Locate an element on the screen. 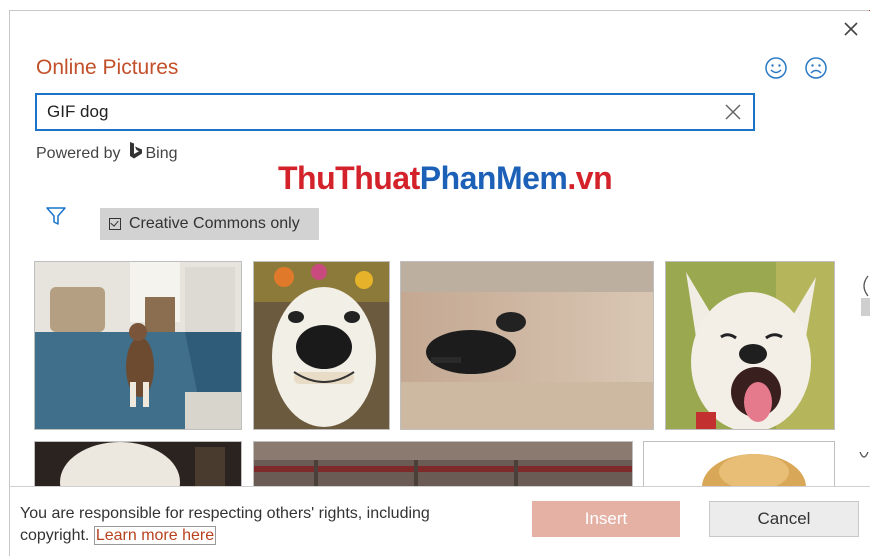 The width and height of the screenshot is (870, 558). close-icon is located at coordinates (851, 29).